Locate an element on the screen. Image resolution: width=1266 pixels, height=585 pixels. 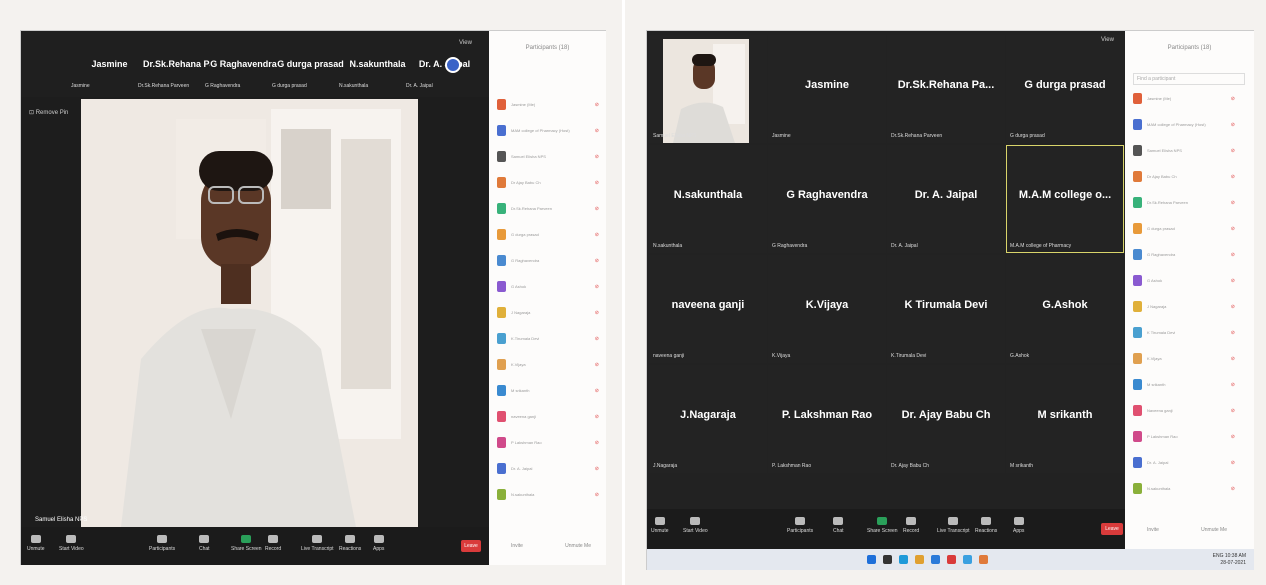
gallery-tile: G durga prasad G durga prasad is located at coordinates (1065, 89).